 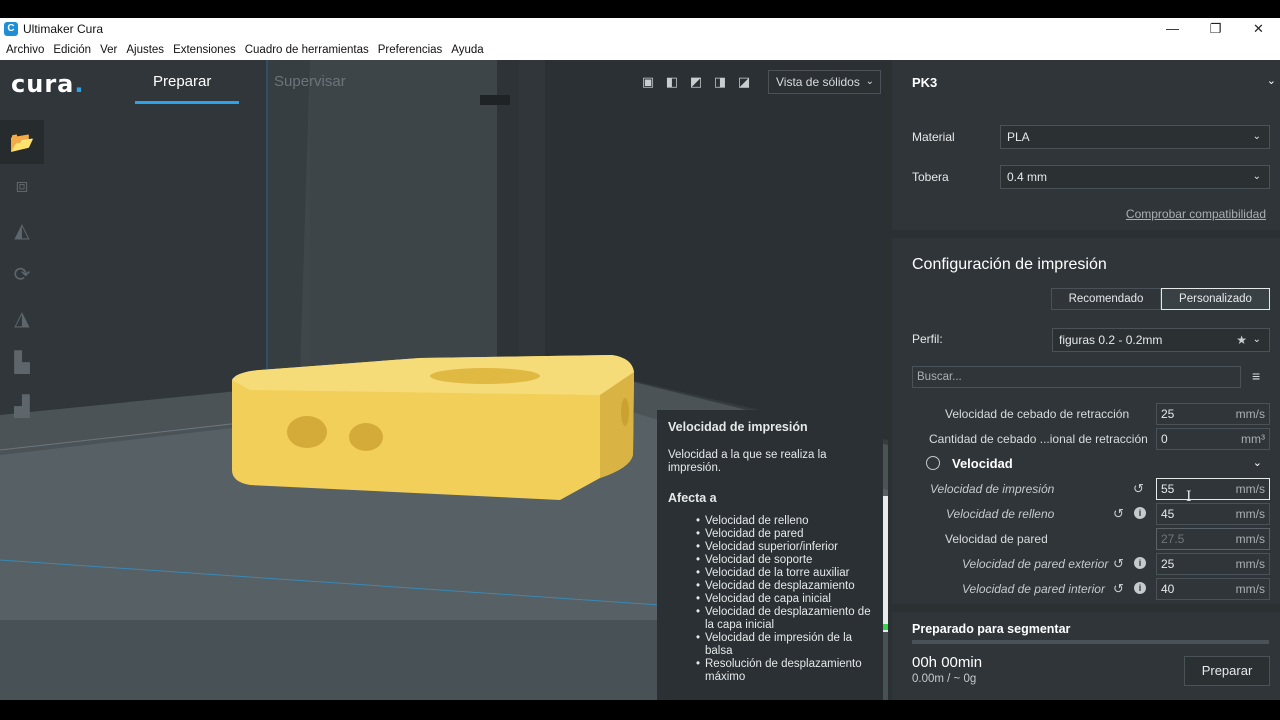 I want to click on mode-toggle: Recomendado Personalizado, so click(x=1160, y=299).